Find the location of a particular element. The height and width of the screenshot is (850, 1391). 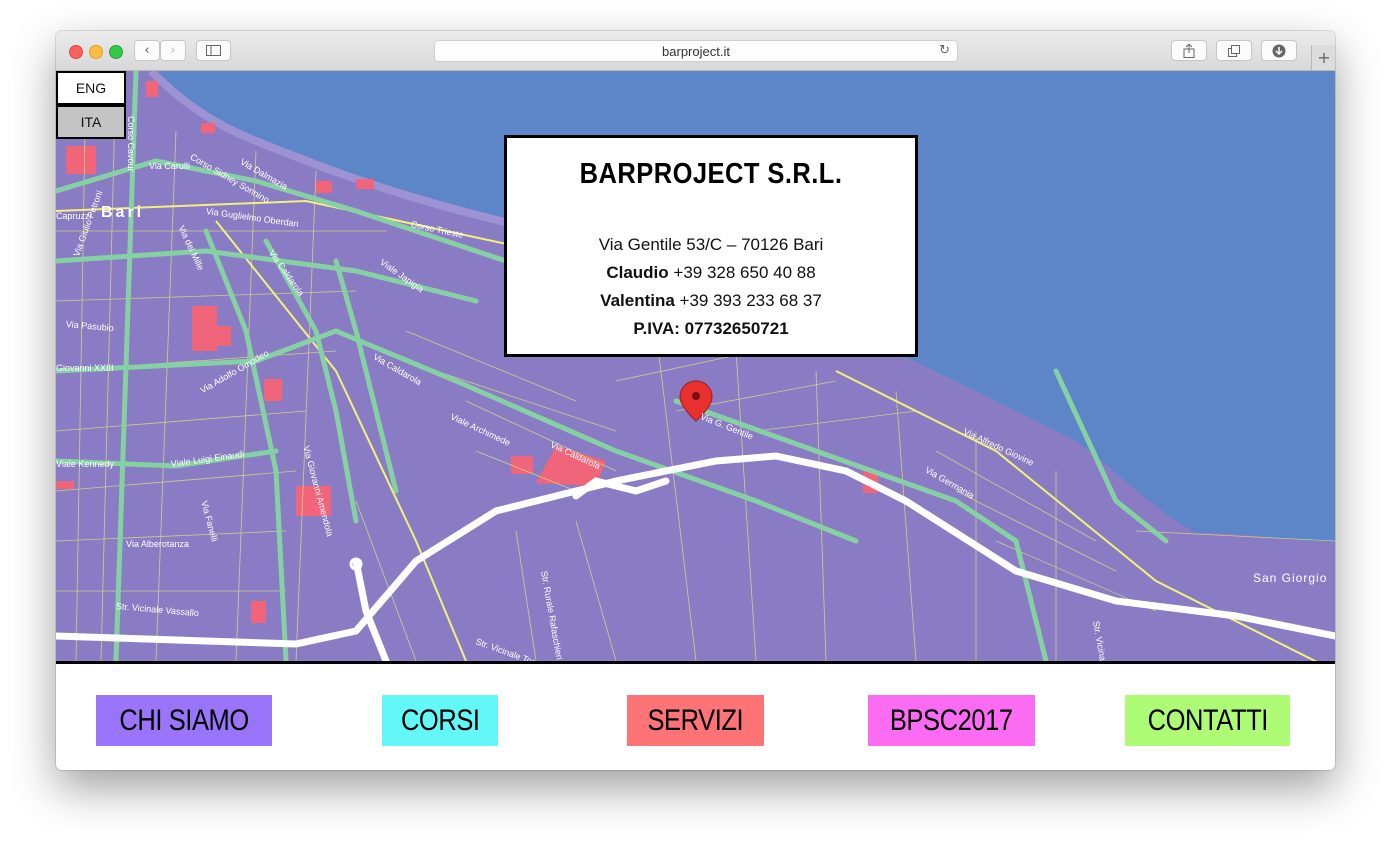

nav-label: CHI SIAMO is located at coordinates (184, 720).